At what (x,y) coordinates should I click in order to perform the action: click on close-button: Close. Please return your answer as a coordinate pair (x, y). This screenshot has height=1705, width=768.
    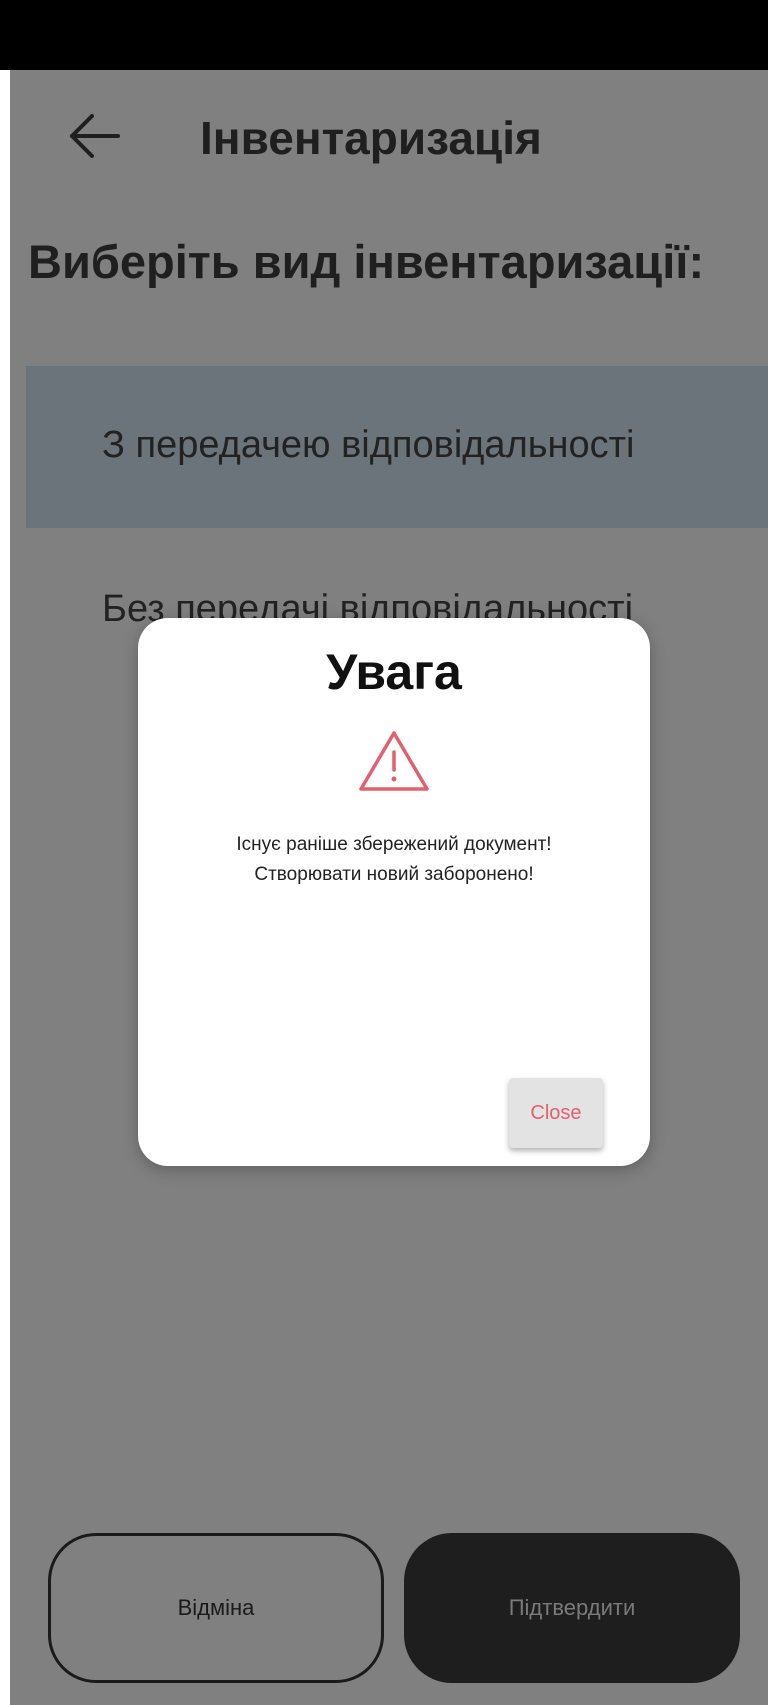
    Looking at the image, I should click on (556, 1113).